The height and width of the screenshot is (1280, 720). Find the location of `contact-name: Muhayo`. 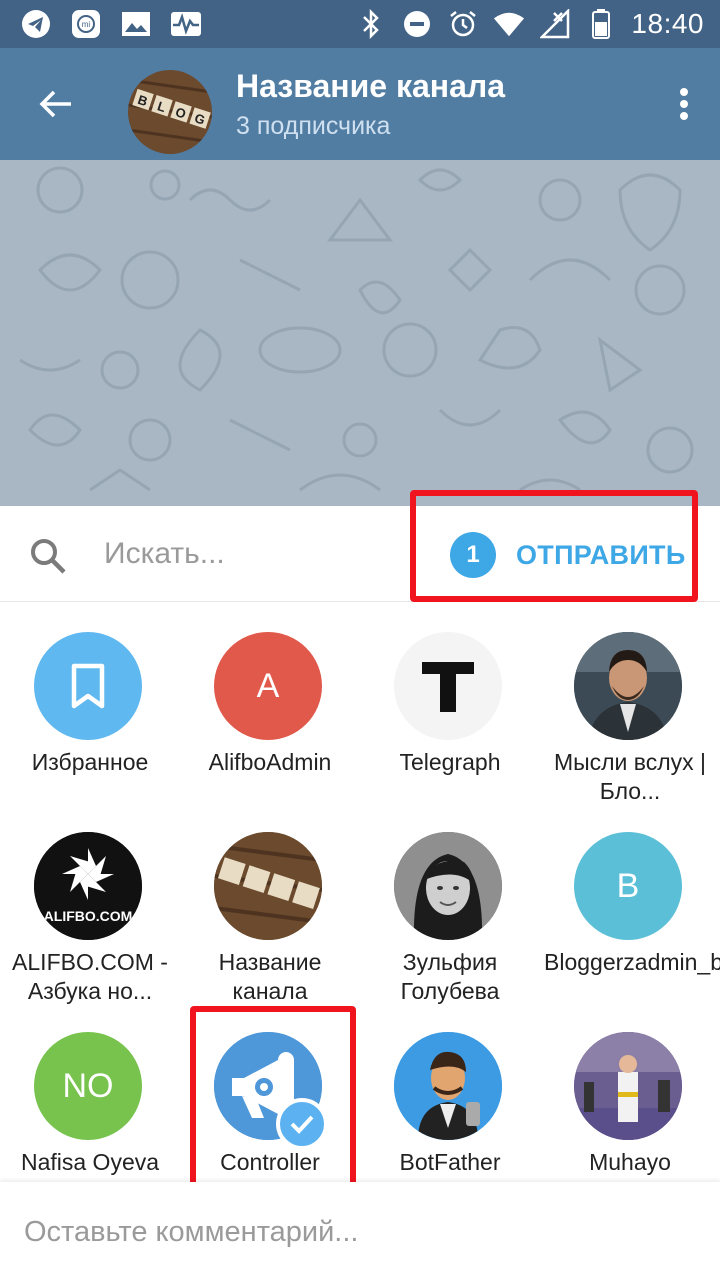

contact-name: Muhayo is located at coordinates (630, 1162).